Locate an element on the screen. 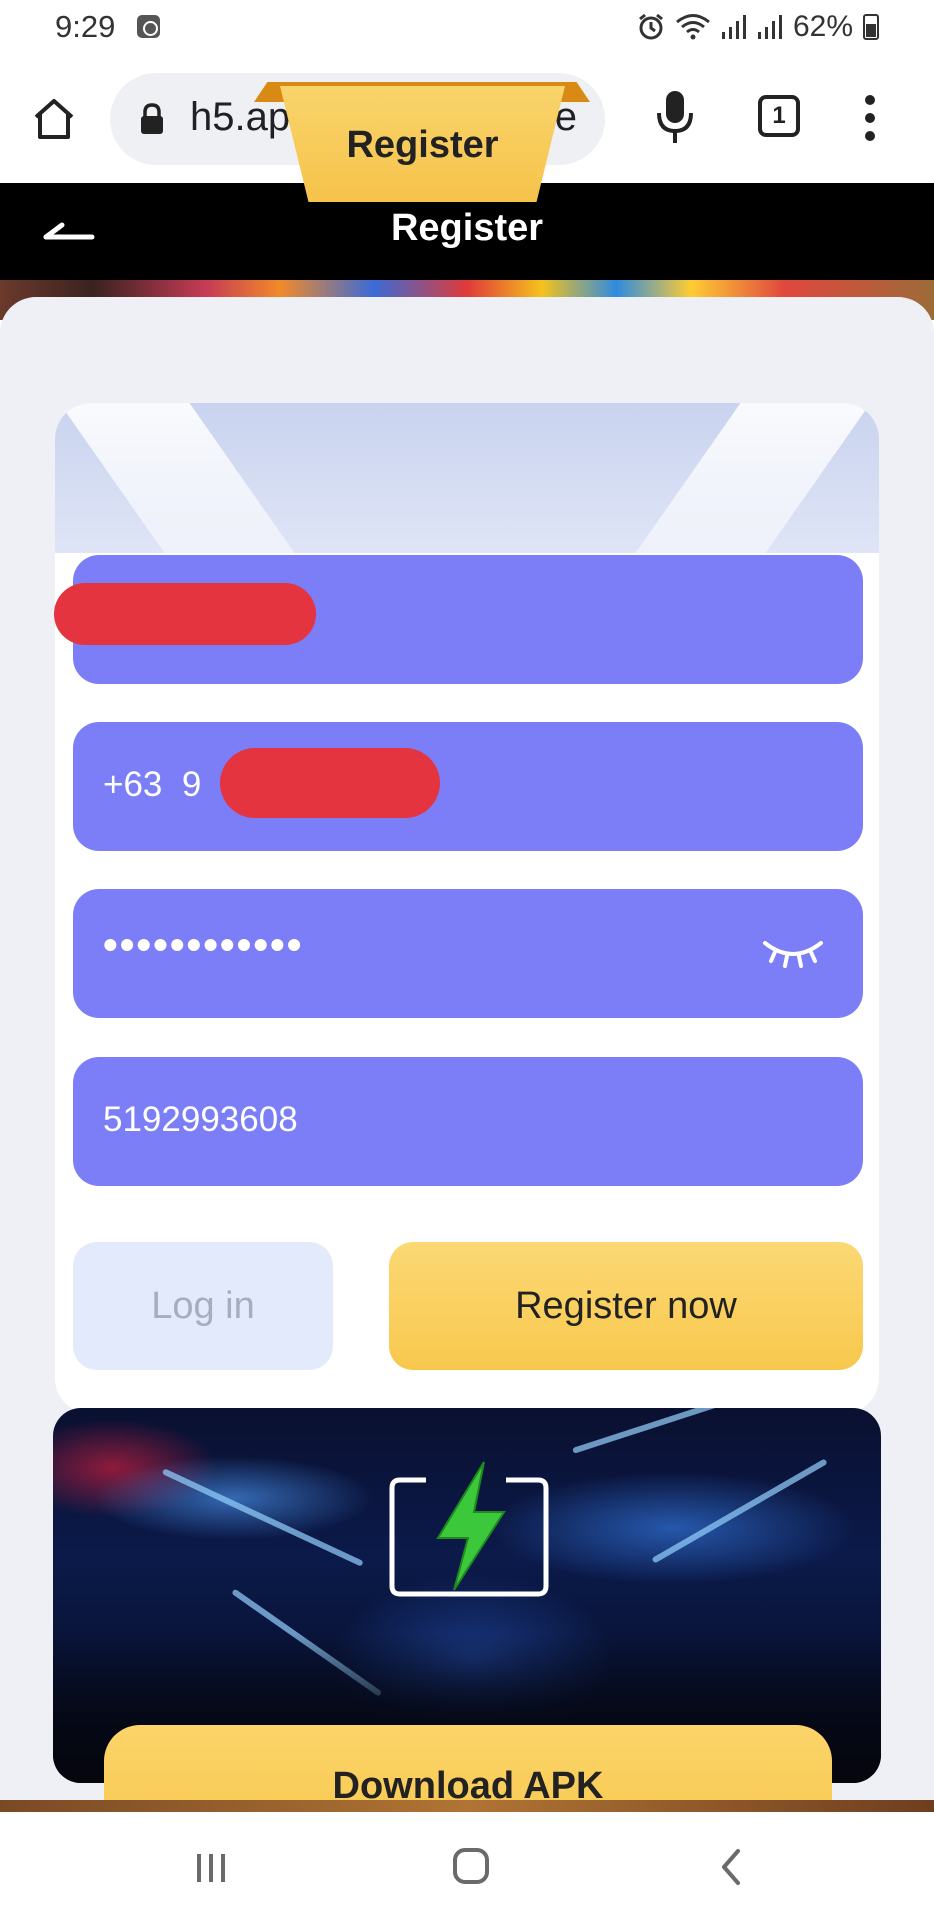  system-nav-bar is located at coordinates (467, 1866).